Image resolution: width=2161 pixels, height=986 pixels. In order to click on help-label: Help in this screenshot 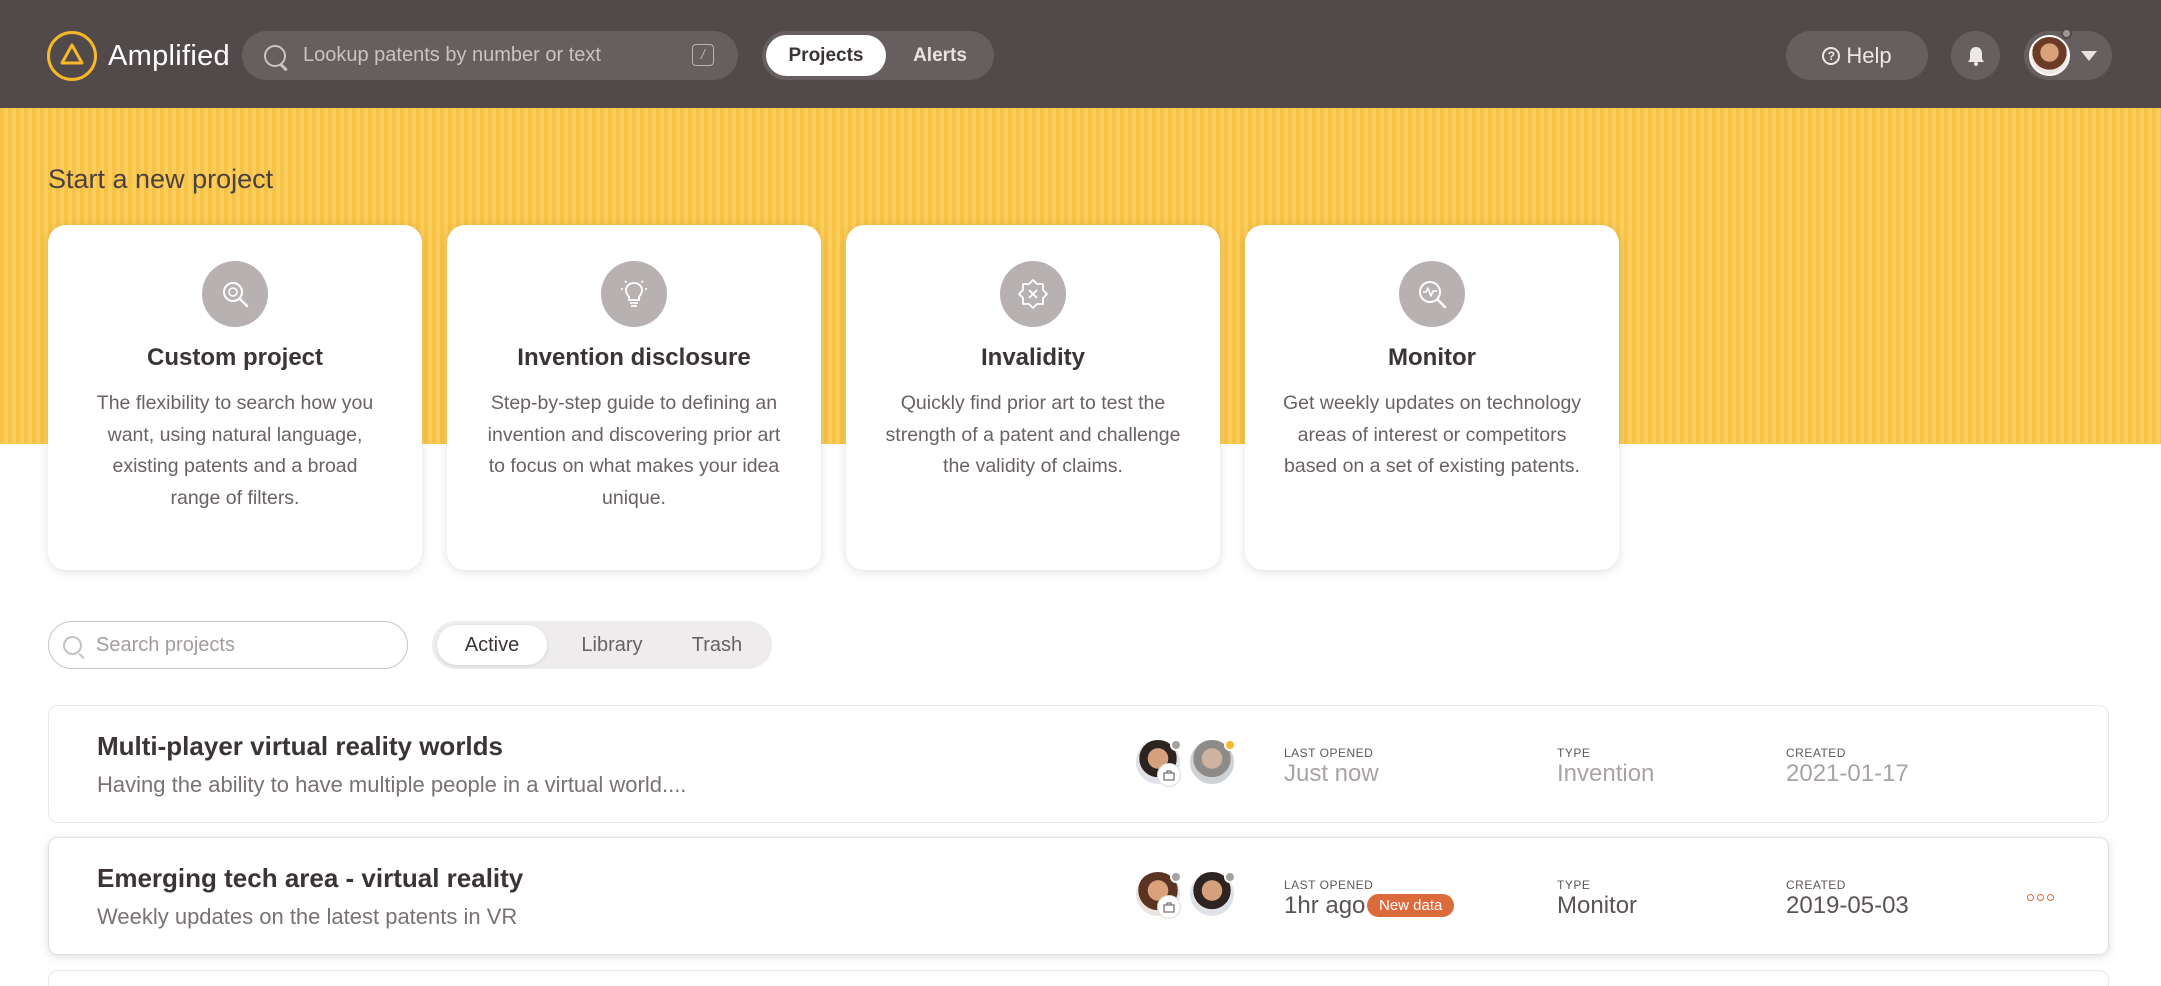, I will do `click(1869, 55)`.